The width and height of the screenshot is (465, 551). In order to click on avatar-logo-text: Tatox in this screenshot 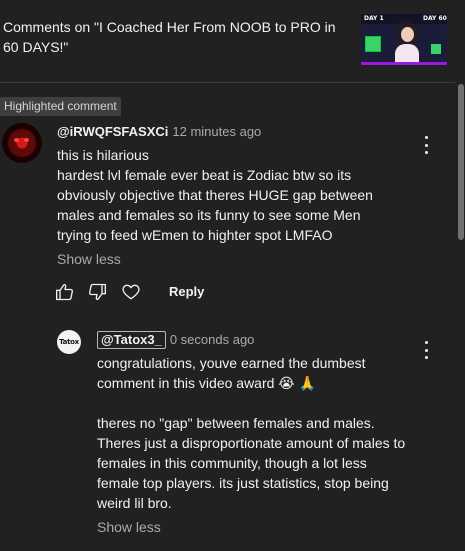, I will do `click(69, 342)`.